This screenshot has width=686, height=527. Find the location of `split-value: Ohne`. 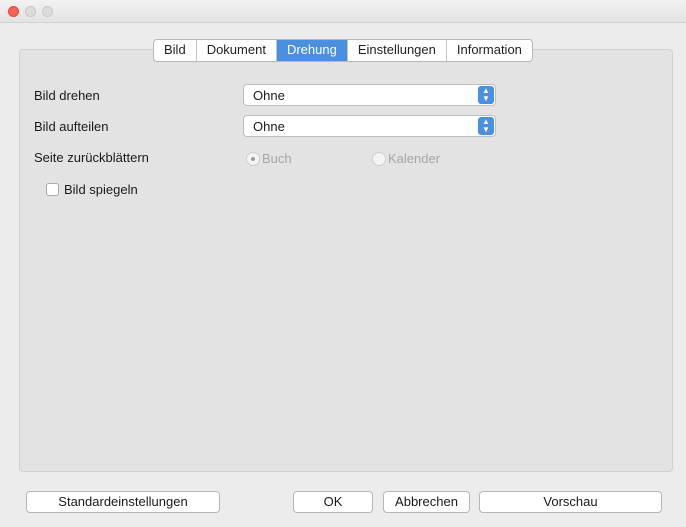

split-value: Ohne is located at coordinates (269, 126).